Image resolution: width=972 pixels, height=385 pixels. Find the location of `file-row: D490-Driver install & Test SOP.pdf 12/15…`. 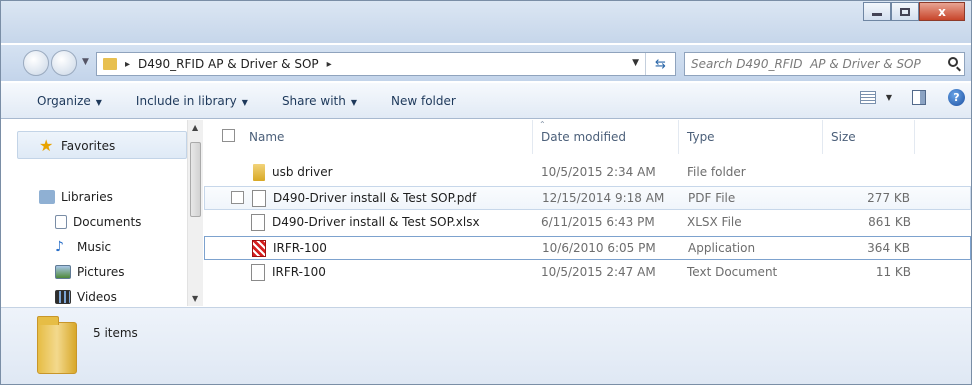

file-row: D490-Driver install & Test SOP.pdf 12/15… is located at coordinates (587, 198).